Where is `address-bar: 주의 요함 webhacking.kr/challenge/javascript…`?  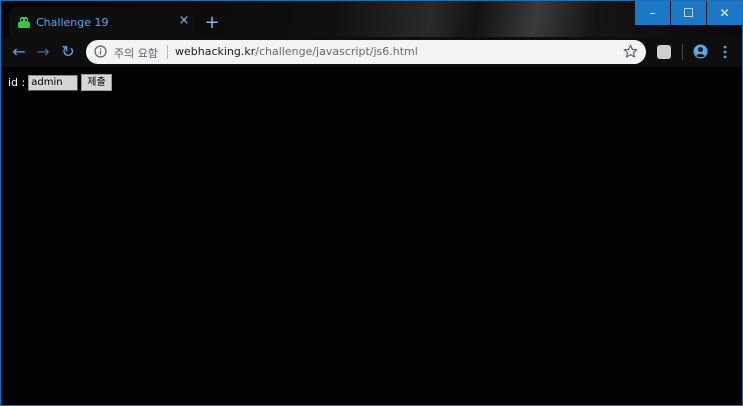
address-bar: 주의 요함 webhacking.kr/challenge/javascript… is located at coordinates (366, 52).